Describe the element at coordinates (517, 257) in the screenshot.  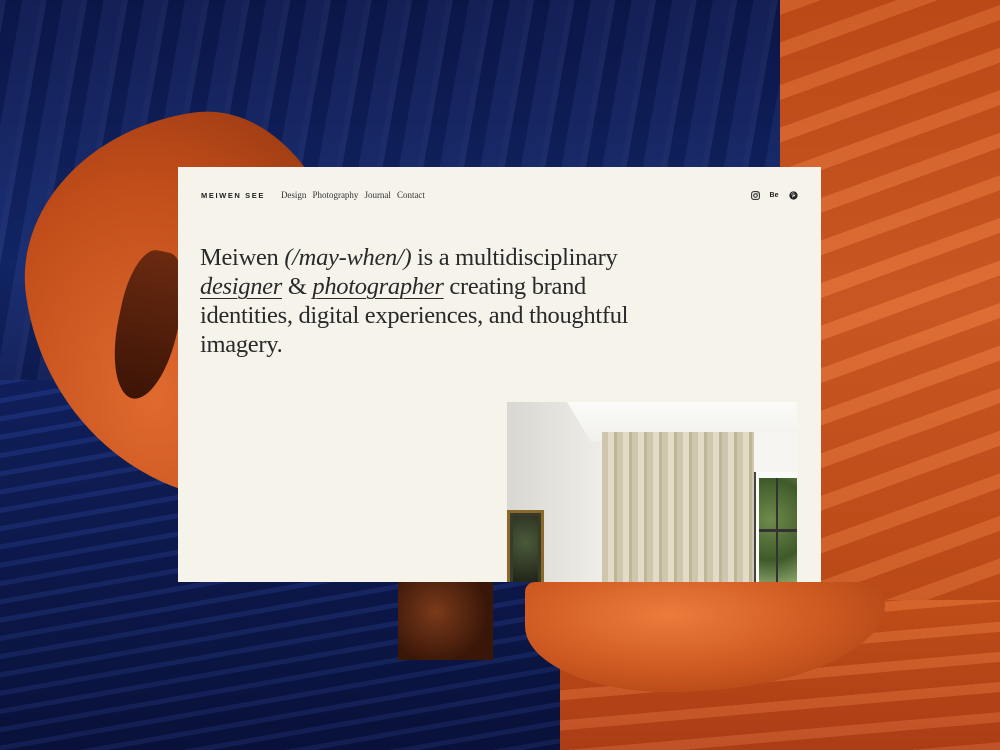
I see `intro-text-1: is a multidisciplinary` at that location.